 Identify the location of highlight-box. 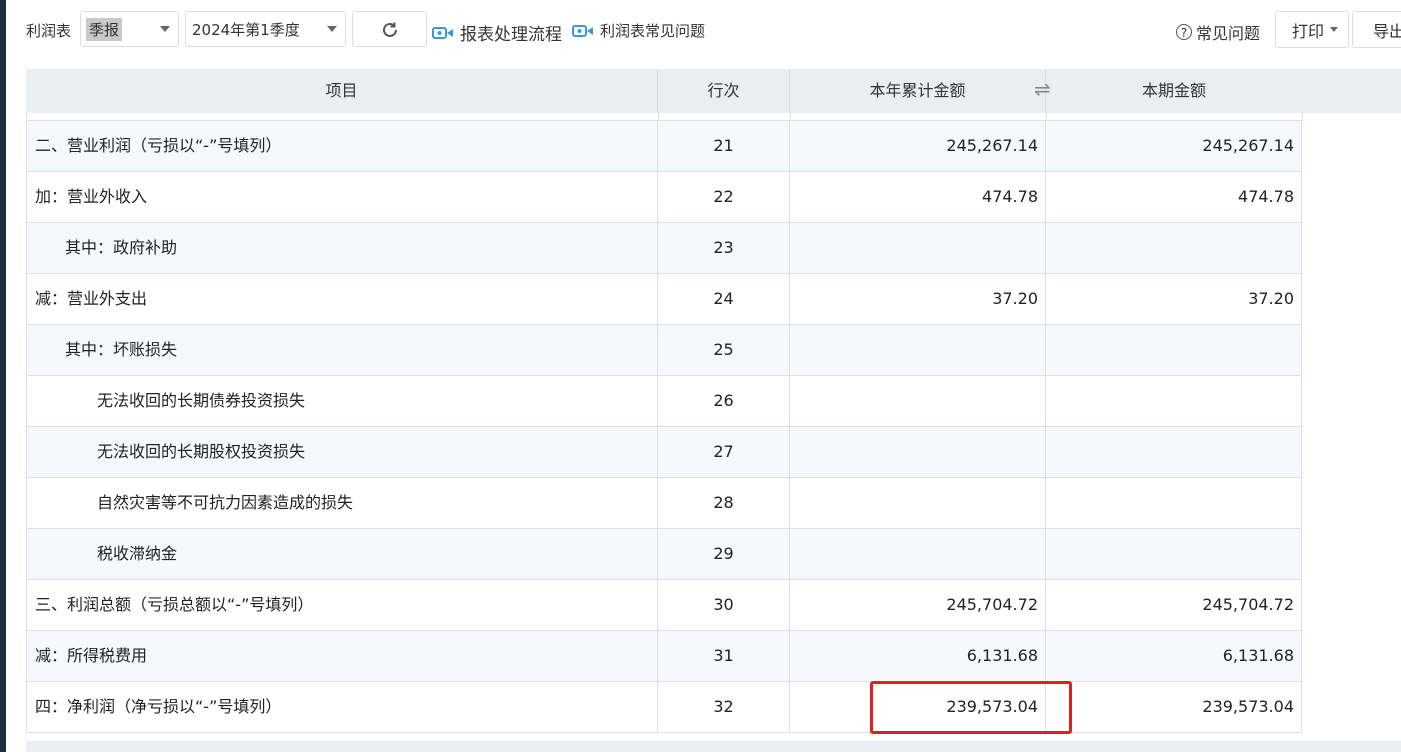
(971, 707).